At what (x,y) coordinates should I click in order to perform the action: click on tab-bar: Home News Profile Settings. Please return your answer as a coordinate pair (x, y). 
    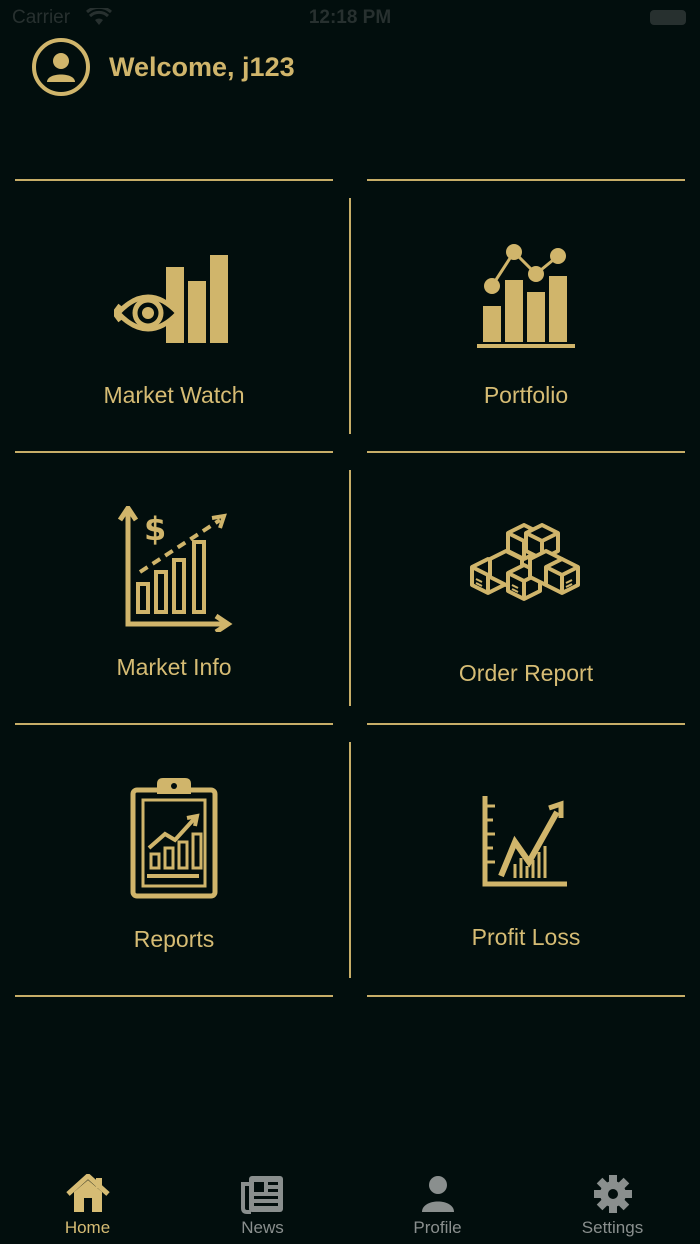
    Looking at the image, I should click on (350, 1202).